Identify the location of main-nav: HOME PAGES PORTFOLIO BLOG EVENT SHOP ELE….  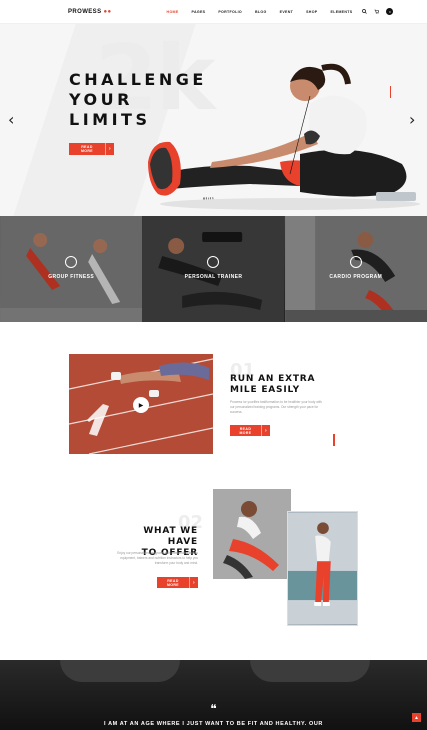
(260, 12).